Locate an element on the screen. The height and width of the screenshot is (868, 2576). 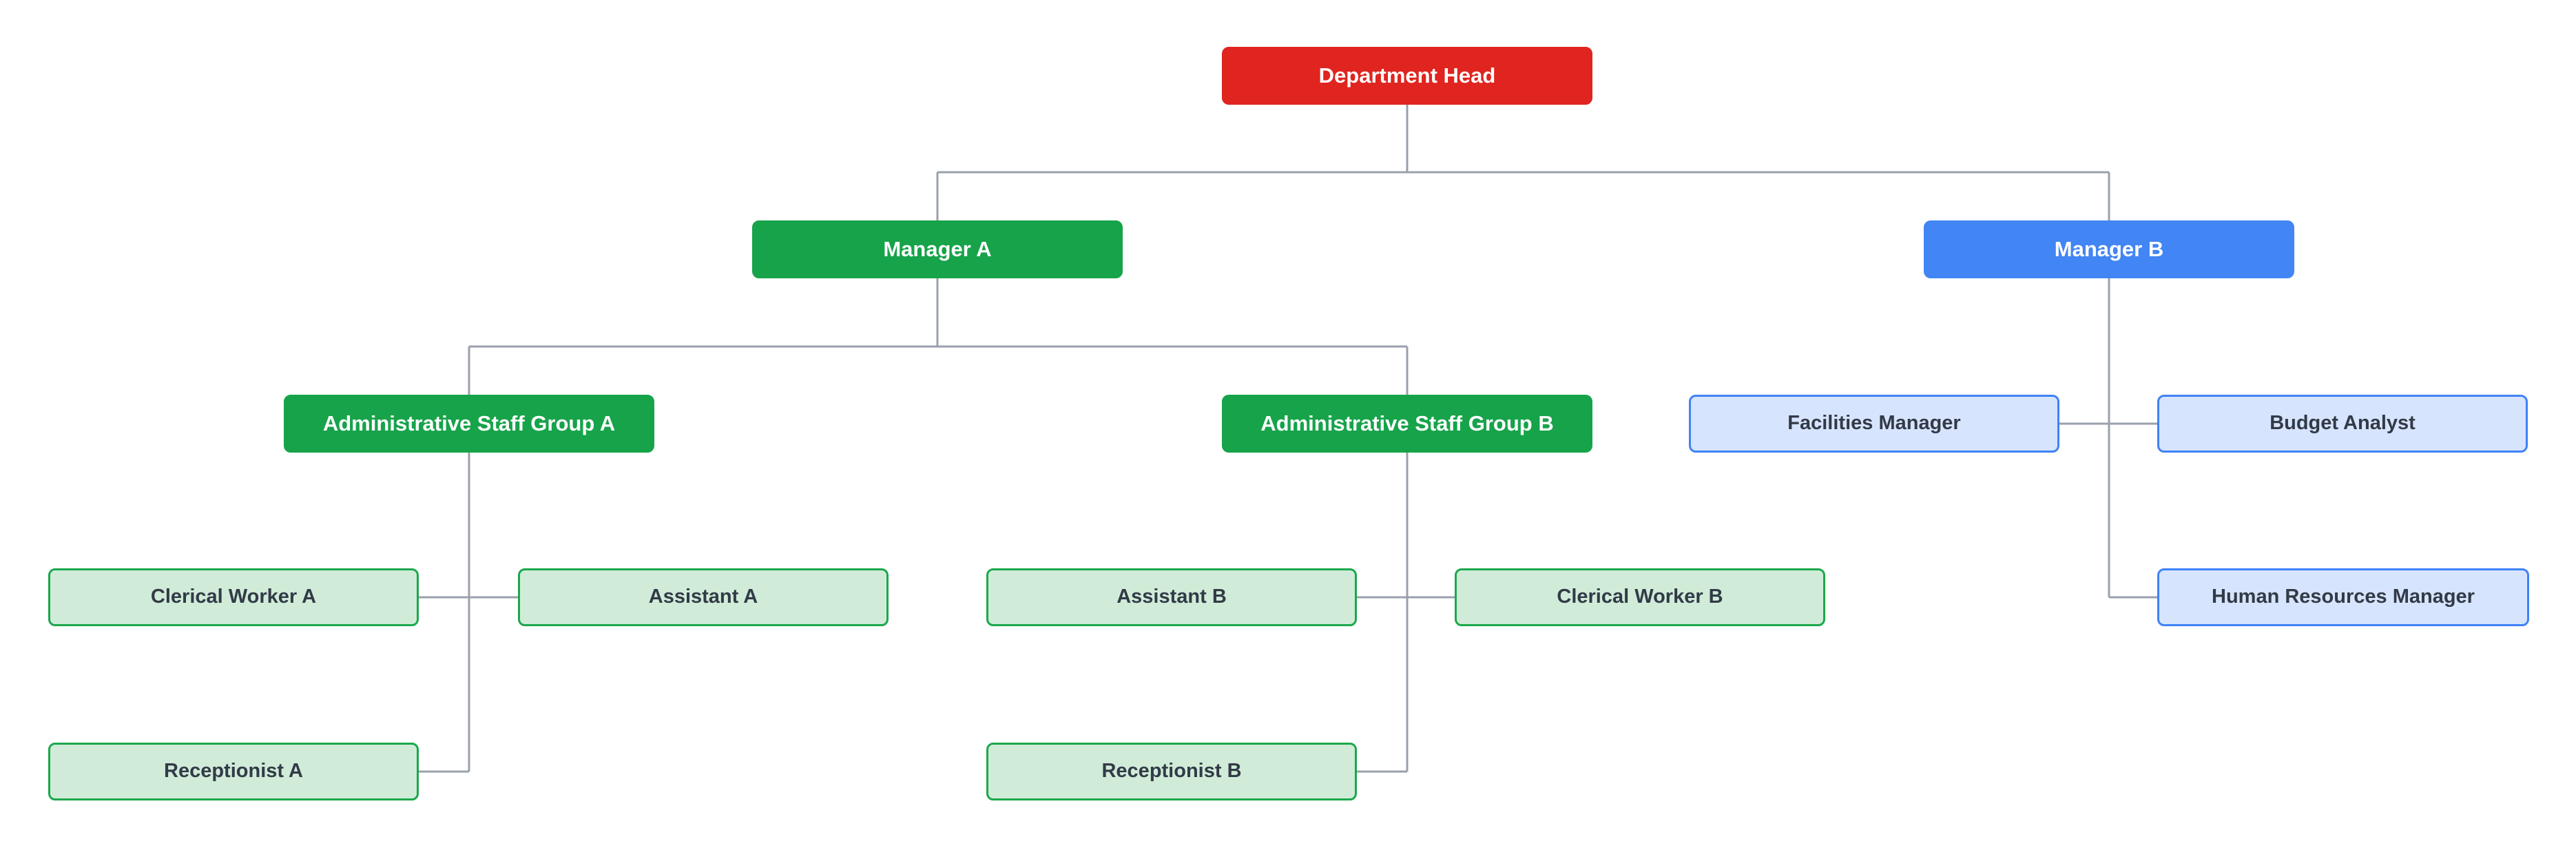
org-node-label: Human Resources Manager is located at coordinates (2343, 597).